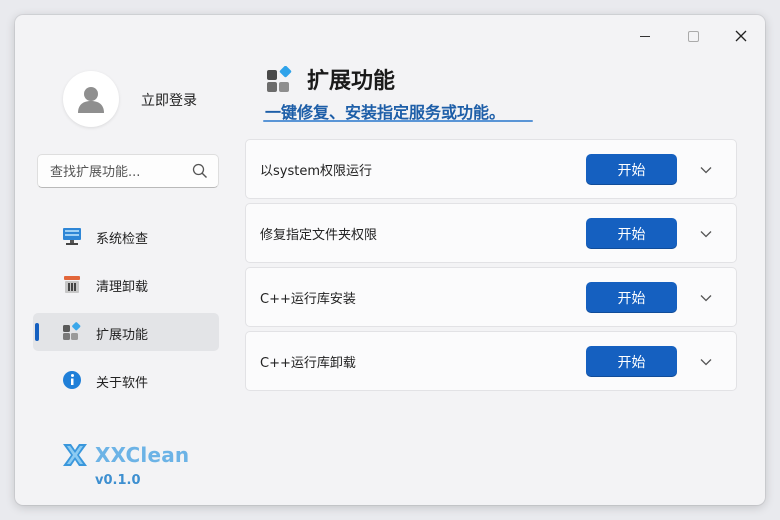  Describe the element at coordinates (120, 172) in the screenshot. I see `search-input` at that location.